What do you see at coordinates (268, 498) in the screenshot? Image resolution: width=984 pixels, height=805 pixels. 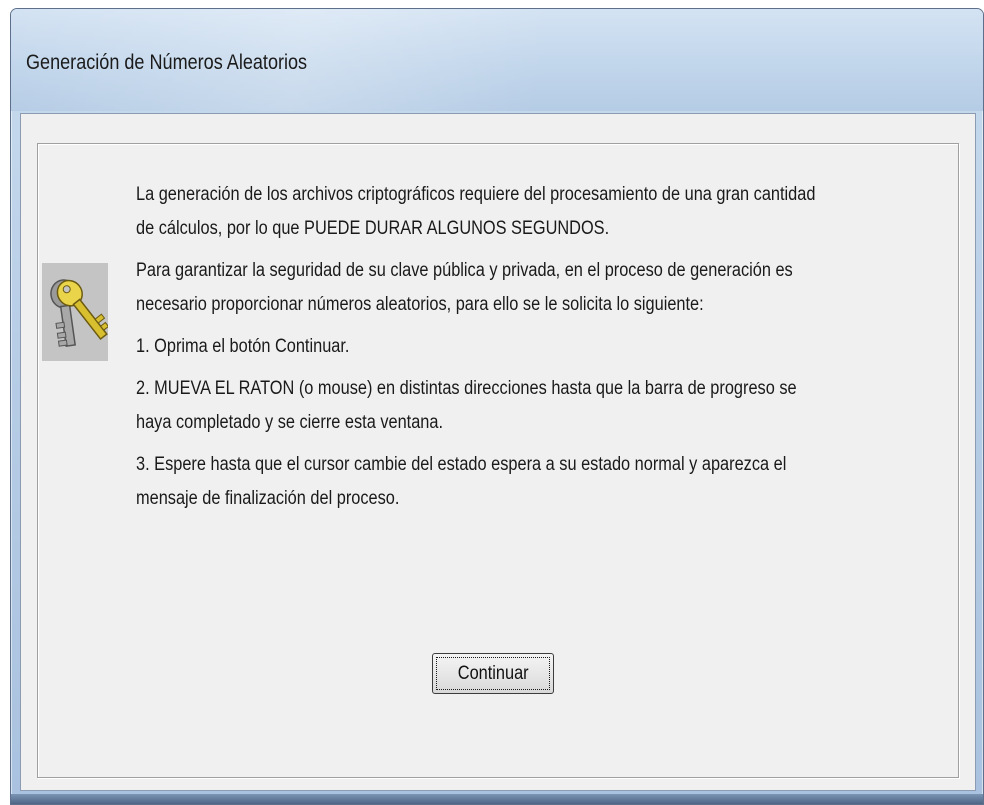 I see `text-line: mensaje de finalización del proceso.` at bounding box center [268, 498].